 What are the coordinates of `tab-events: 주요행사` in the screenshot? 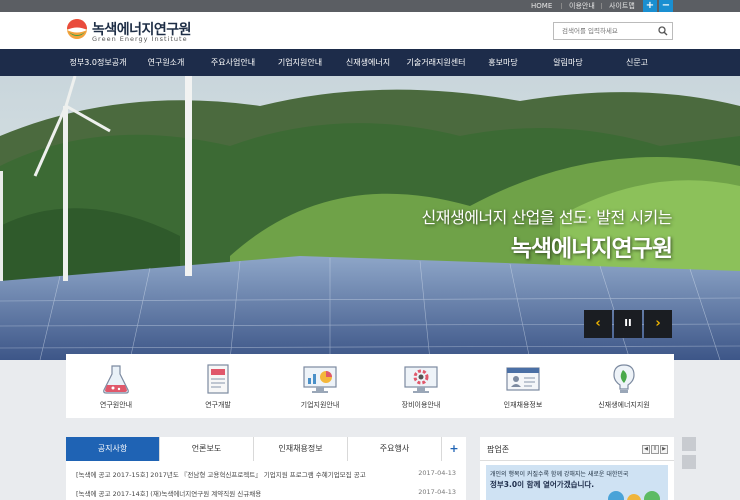 It's located at (395, 449).